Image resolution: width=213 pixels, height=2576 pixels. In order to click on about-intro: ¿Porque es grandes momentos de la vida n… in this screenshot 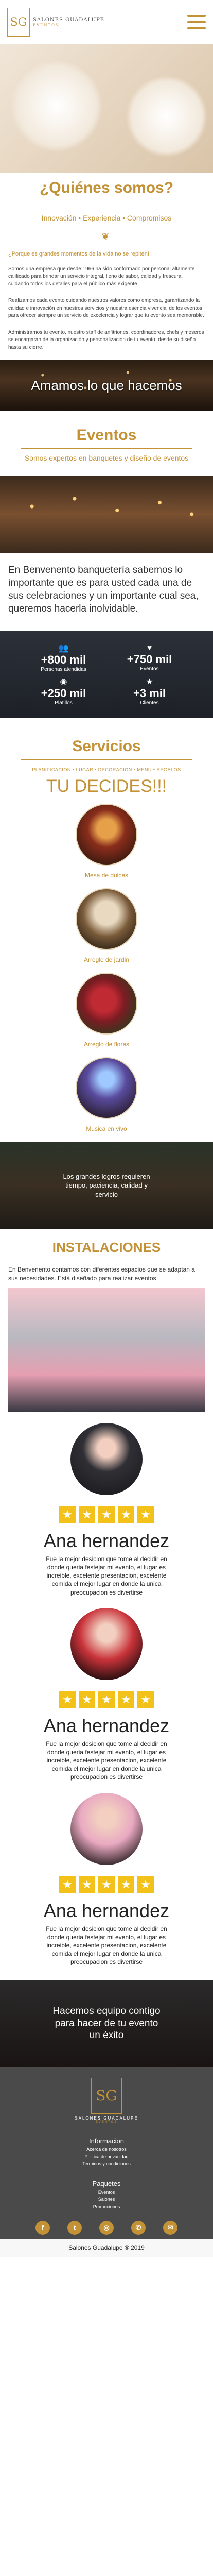, I will do `click(78, 254)`.